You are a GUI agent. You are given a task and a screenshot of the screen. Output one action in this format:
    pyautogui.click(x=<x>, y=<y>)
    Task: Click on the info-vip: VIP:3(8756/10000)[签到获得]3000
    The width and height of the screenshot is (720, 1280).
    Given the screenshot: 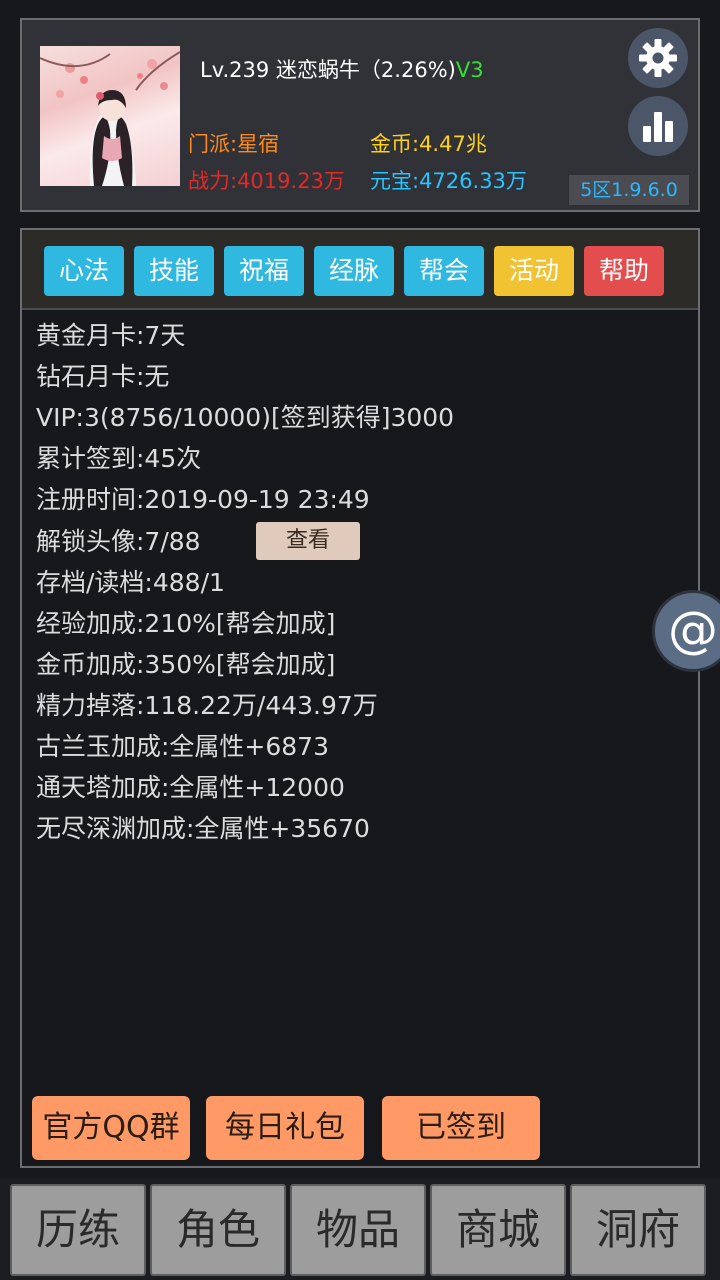 What is the action you would take?
    pyautogui.click(x=245, y=417)
    